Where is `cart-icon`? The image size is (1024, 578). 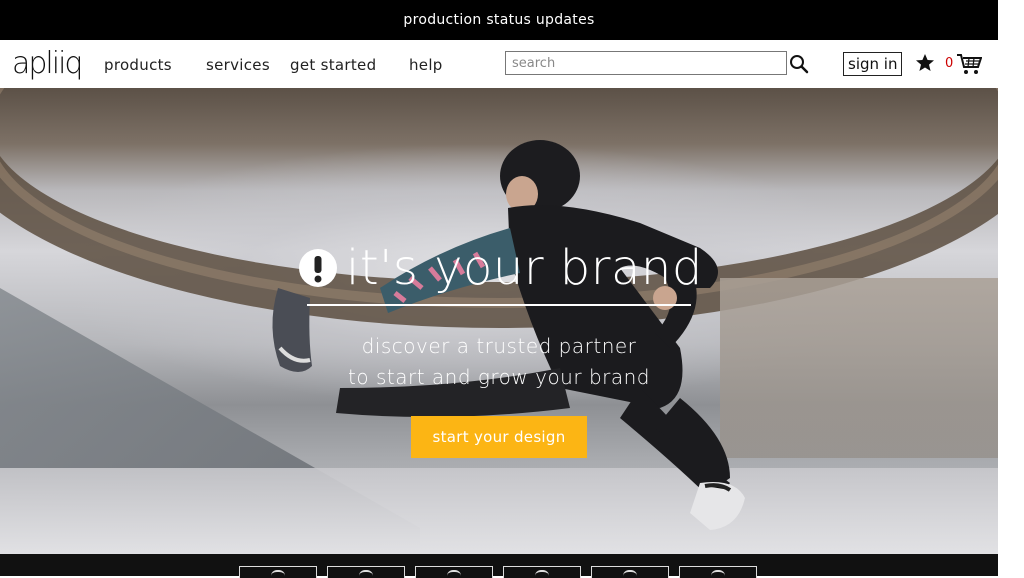
cart-icon is located at coordinates (969, 64).